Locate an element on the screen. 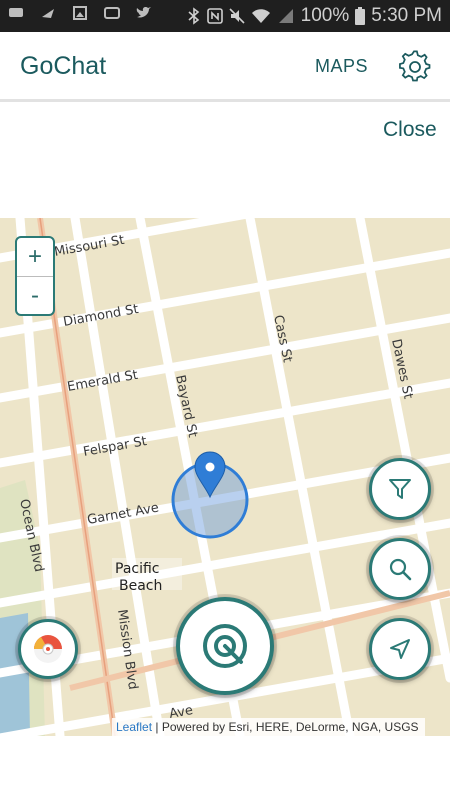 The height and width of the screenshot is (800, 450). search-icon is located at coordinates (400, 569).